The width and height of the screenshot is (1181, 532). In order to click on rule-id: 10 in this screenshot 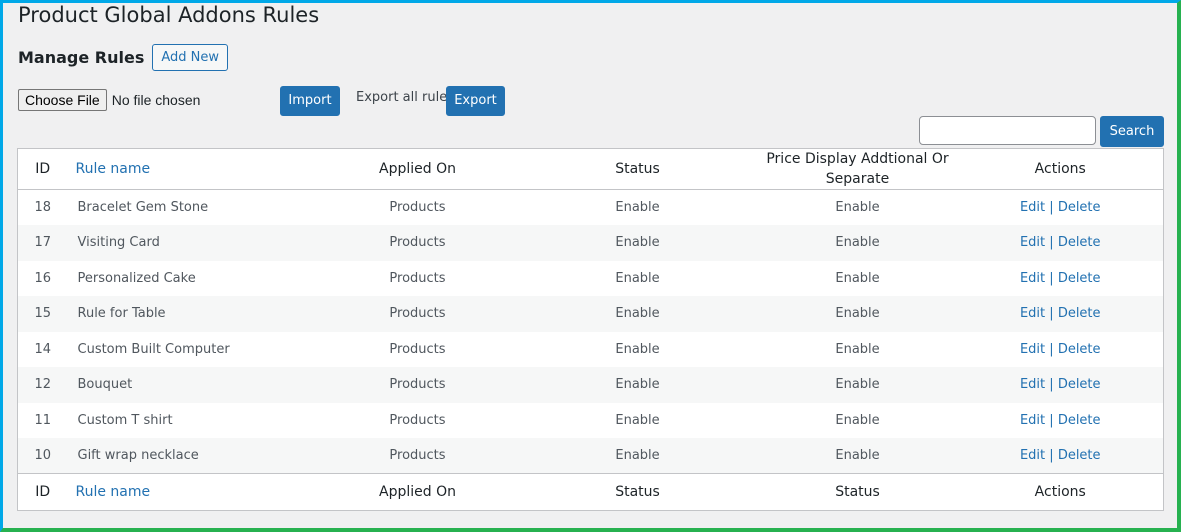, I will do `click(42, 456)`.